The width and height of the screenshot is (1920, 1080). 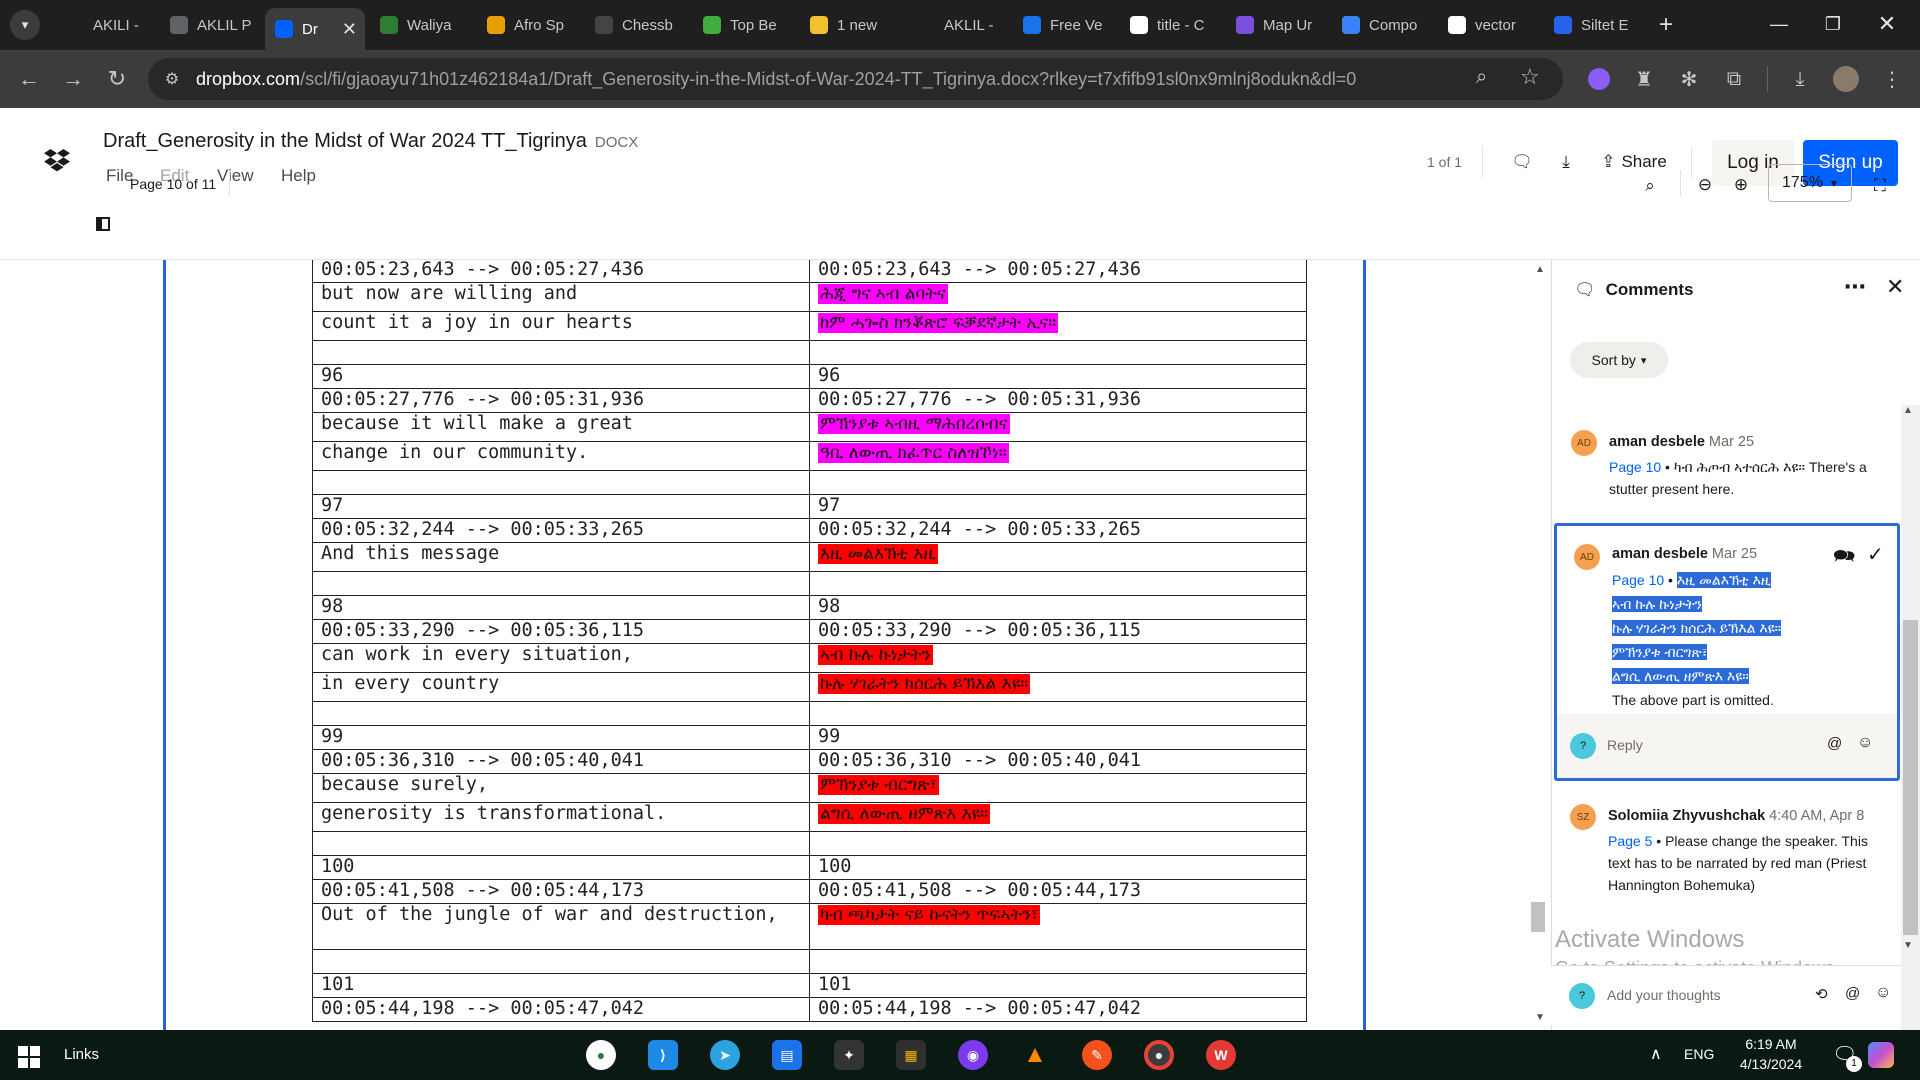 What do you see at coordinates (1530, 77) in the screenshot?
I see `bookmark-star-icon: ☆` at bounding box center [1530, 77].